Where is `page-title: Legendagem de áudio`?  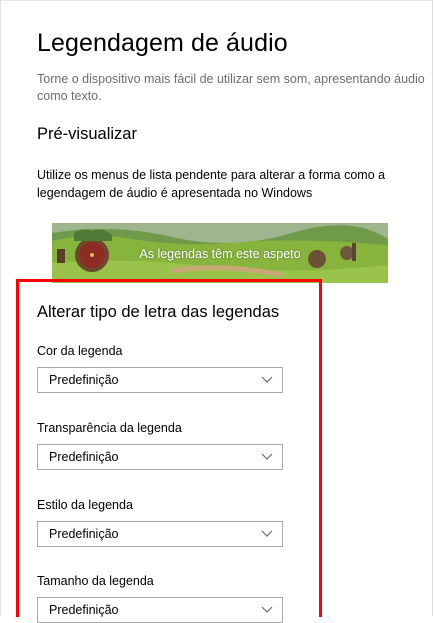
page-title: Legendagem de áudio is located at coordinates (162, 43).